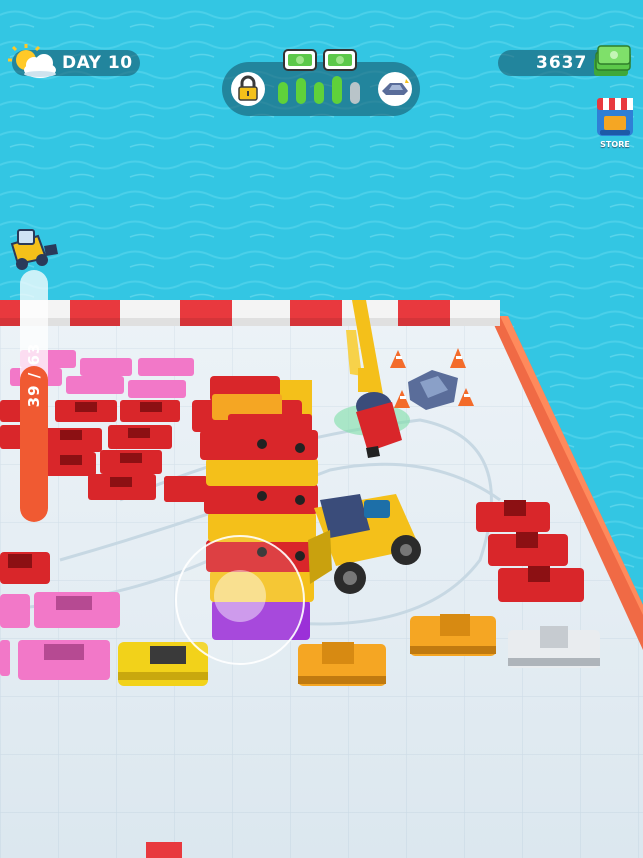 This screenshot has height=858, width=643. Describe the element at coordinates (562, 63) in the screenshot. I see `cash-amount: 3637` at that location.